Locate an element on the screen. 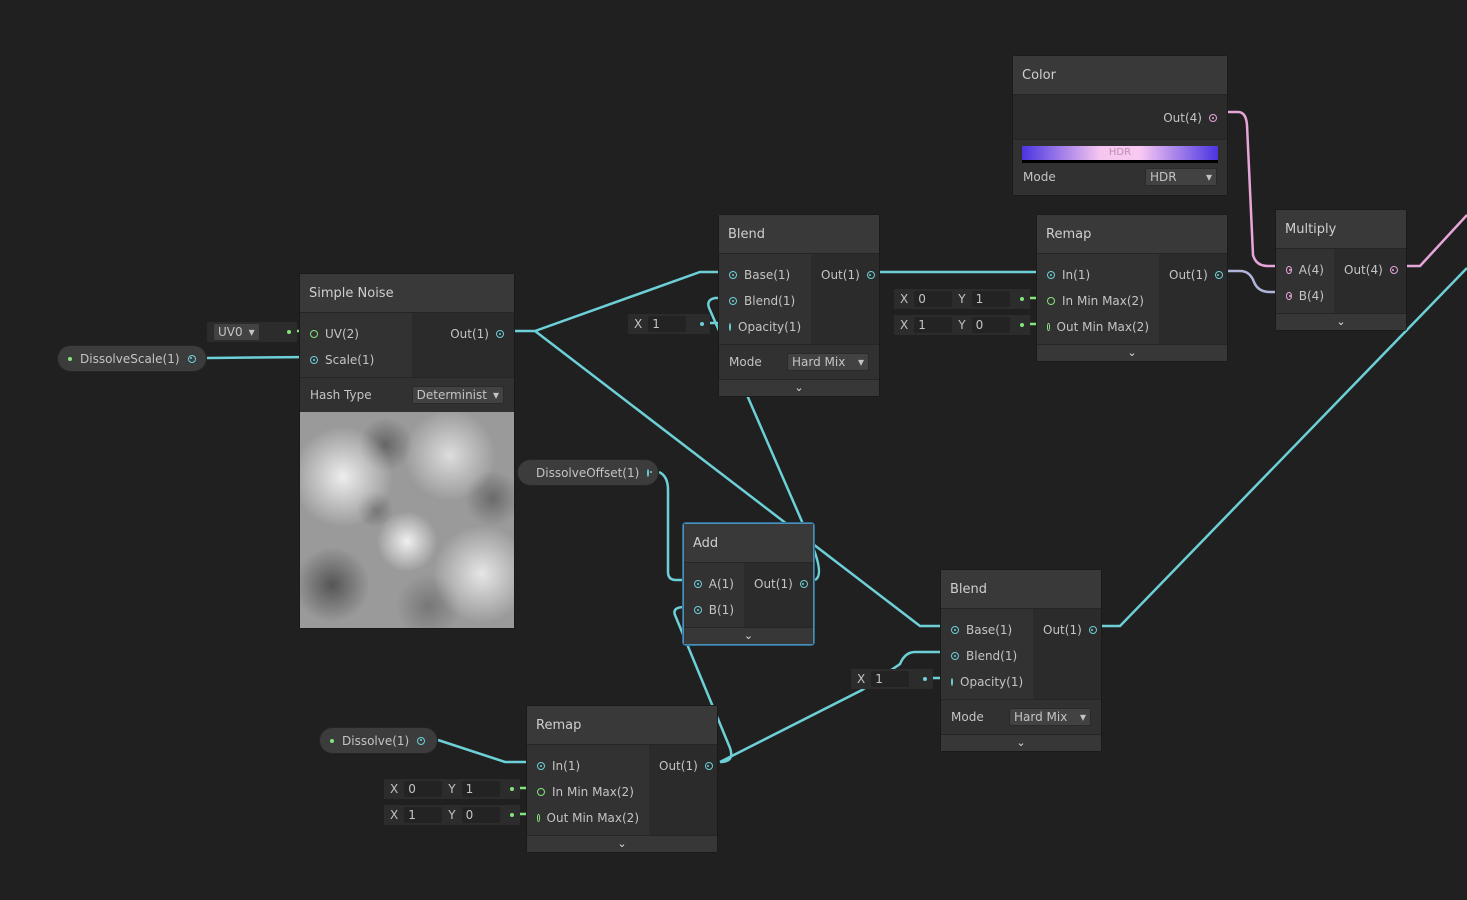 The width and height of the screenshot is (1467, 900). node-title: Add is located at coordinates (748, 543).